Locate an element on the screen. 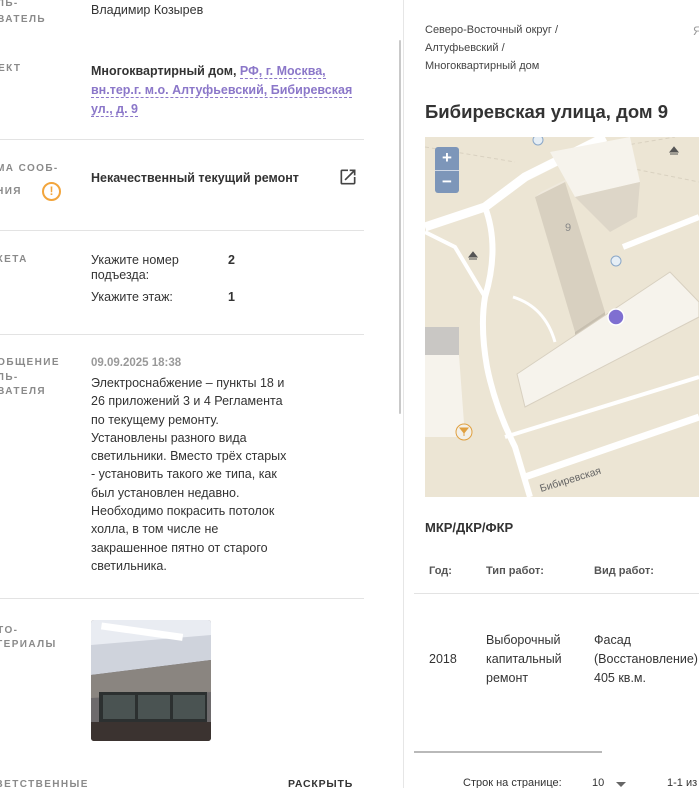 The height and width of the screenshot is (788, 699). breadcrumb-district: Северо-Восточный округ / is located at coordinates (491, 30).